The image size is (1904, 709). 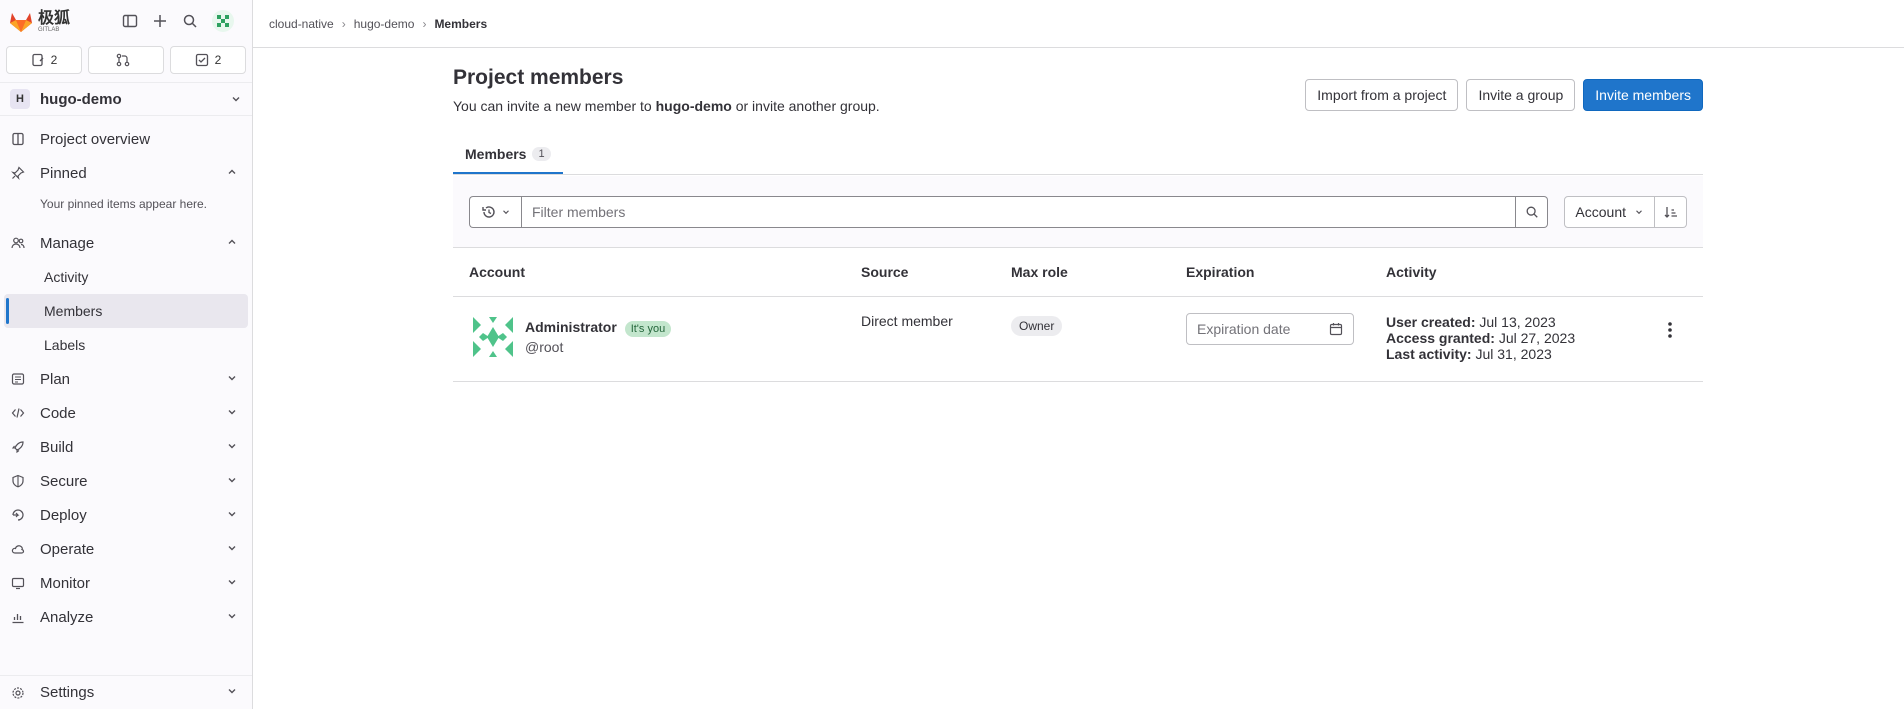 I want to click on tab-members: Members 1, so click(x=508, y=155).